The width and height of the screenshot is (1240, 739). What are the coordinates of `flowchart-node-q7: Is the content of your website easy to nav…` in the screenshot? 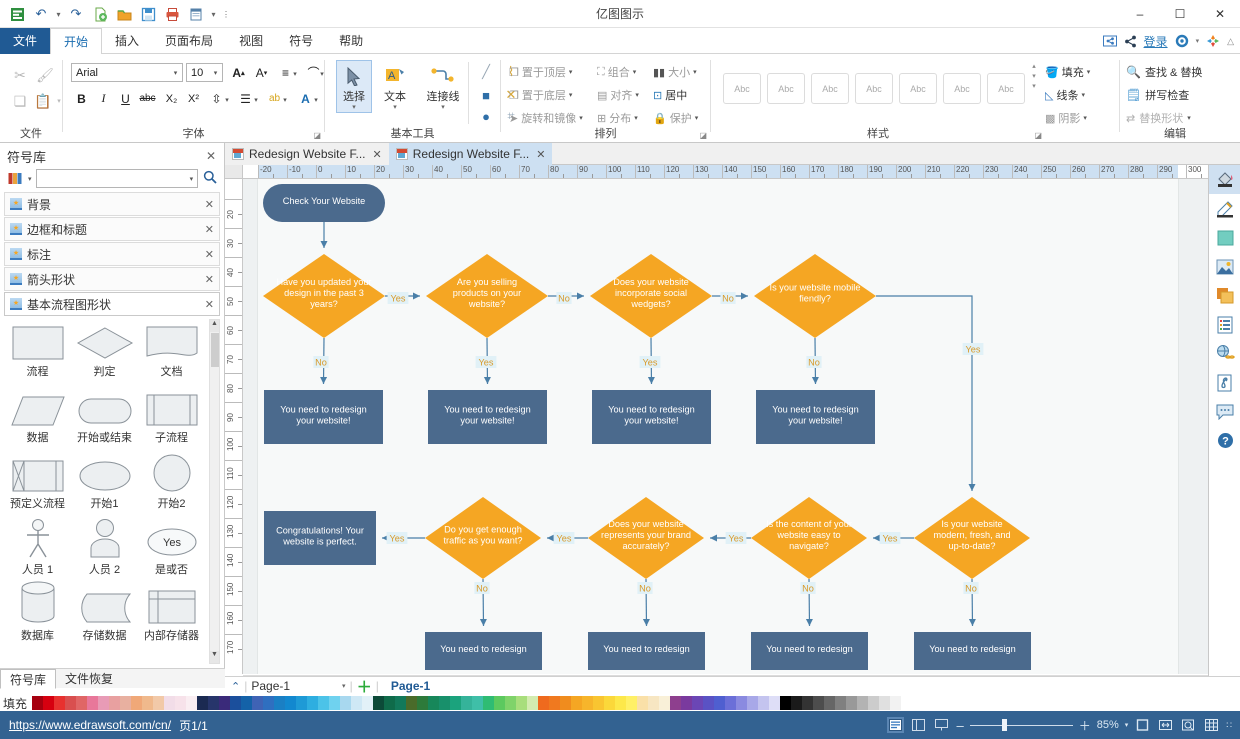 It's located at (809, 538).